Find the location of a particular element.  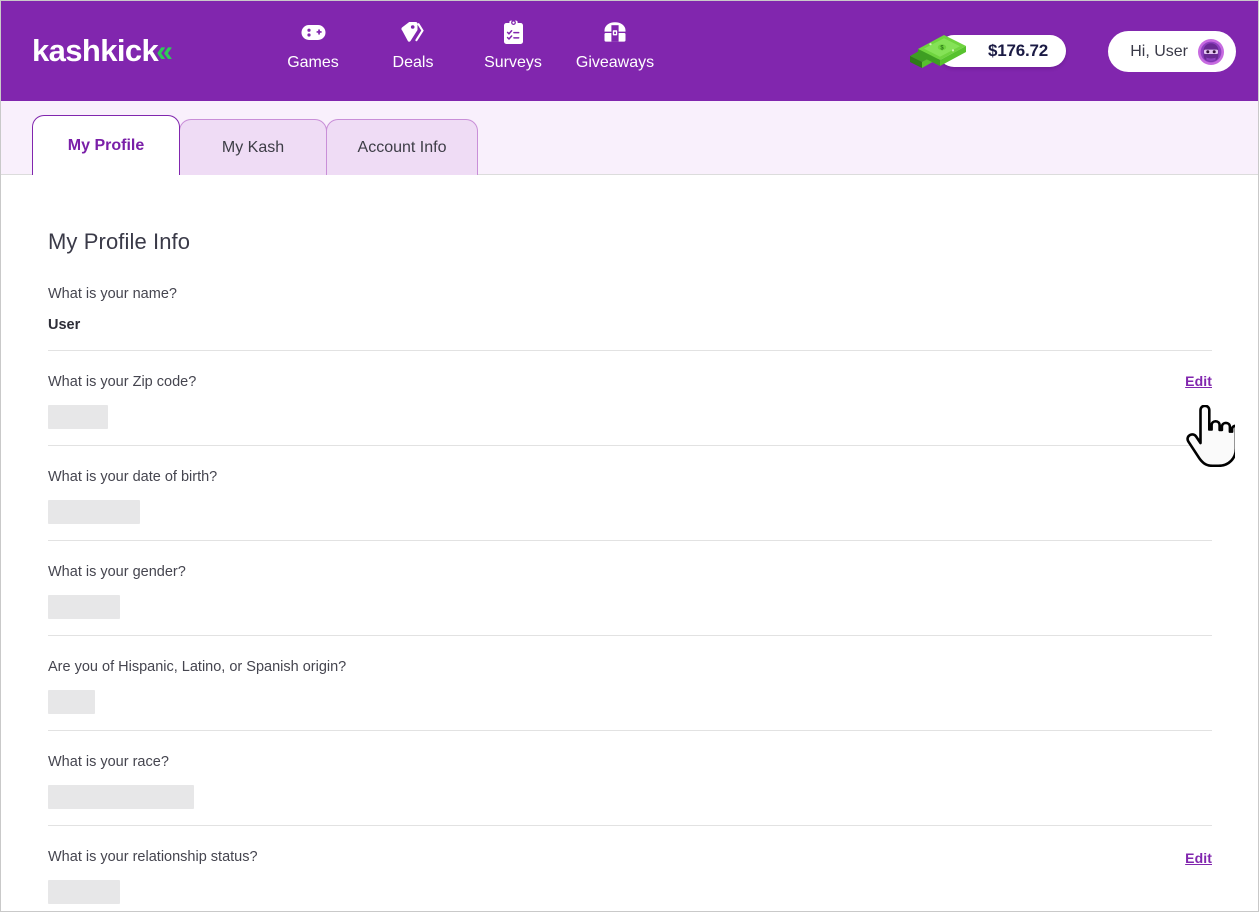

logo-wordmark: kashkick is located at coordinates (95, 50).